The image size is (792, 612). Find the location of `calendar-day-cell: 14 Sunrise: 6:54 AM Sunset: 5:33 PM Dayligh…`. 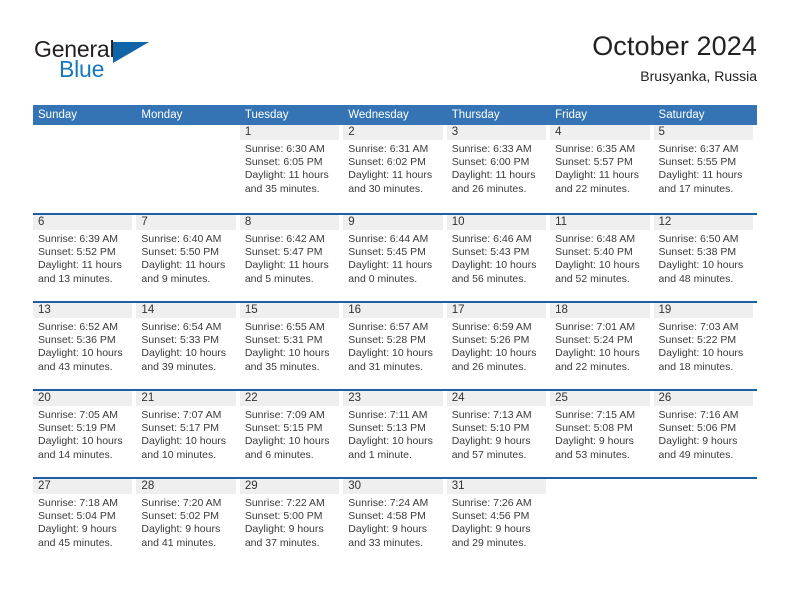

calendar-day-cell: 14 Sunrise: 6:54 AM Sunset: 5:33 PM Dayligh… is located at coordinates (187, 346).